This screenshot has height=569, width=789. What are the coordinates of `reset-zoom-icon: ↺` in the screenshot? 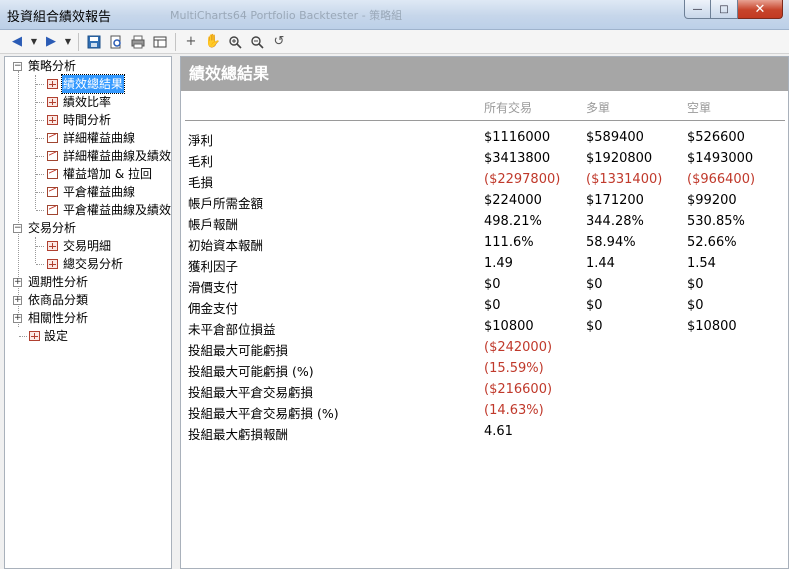 It's located at (279, 42).